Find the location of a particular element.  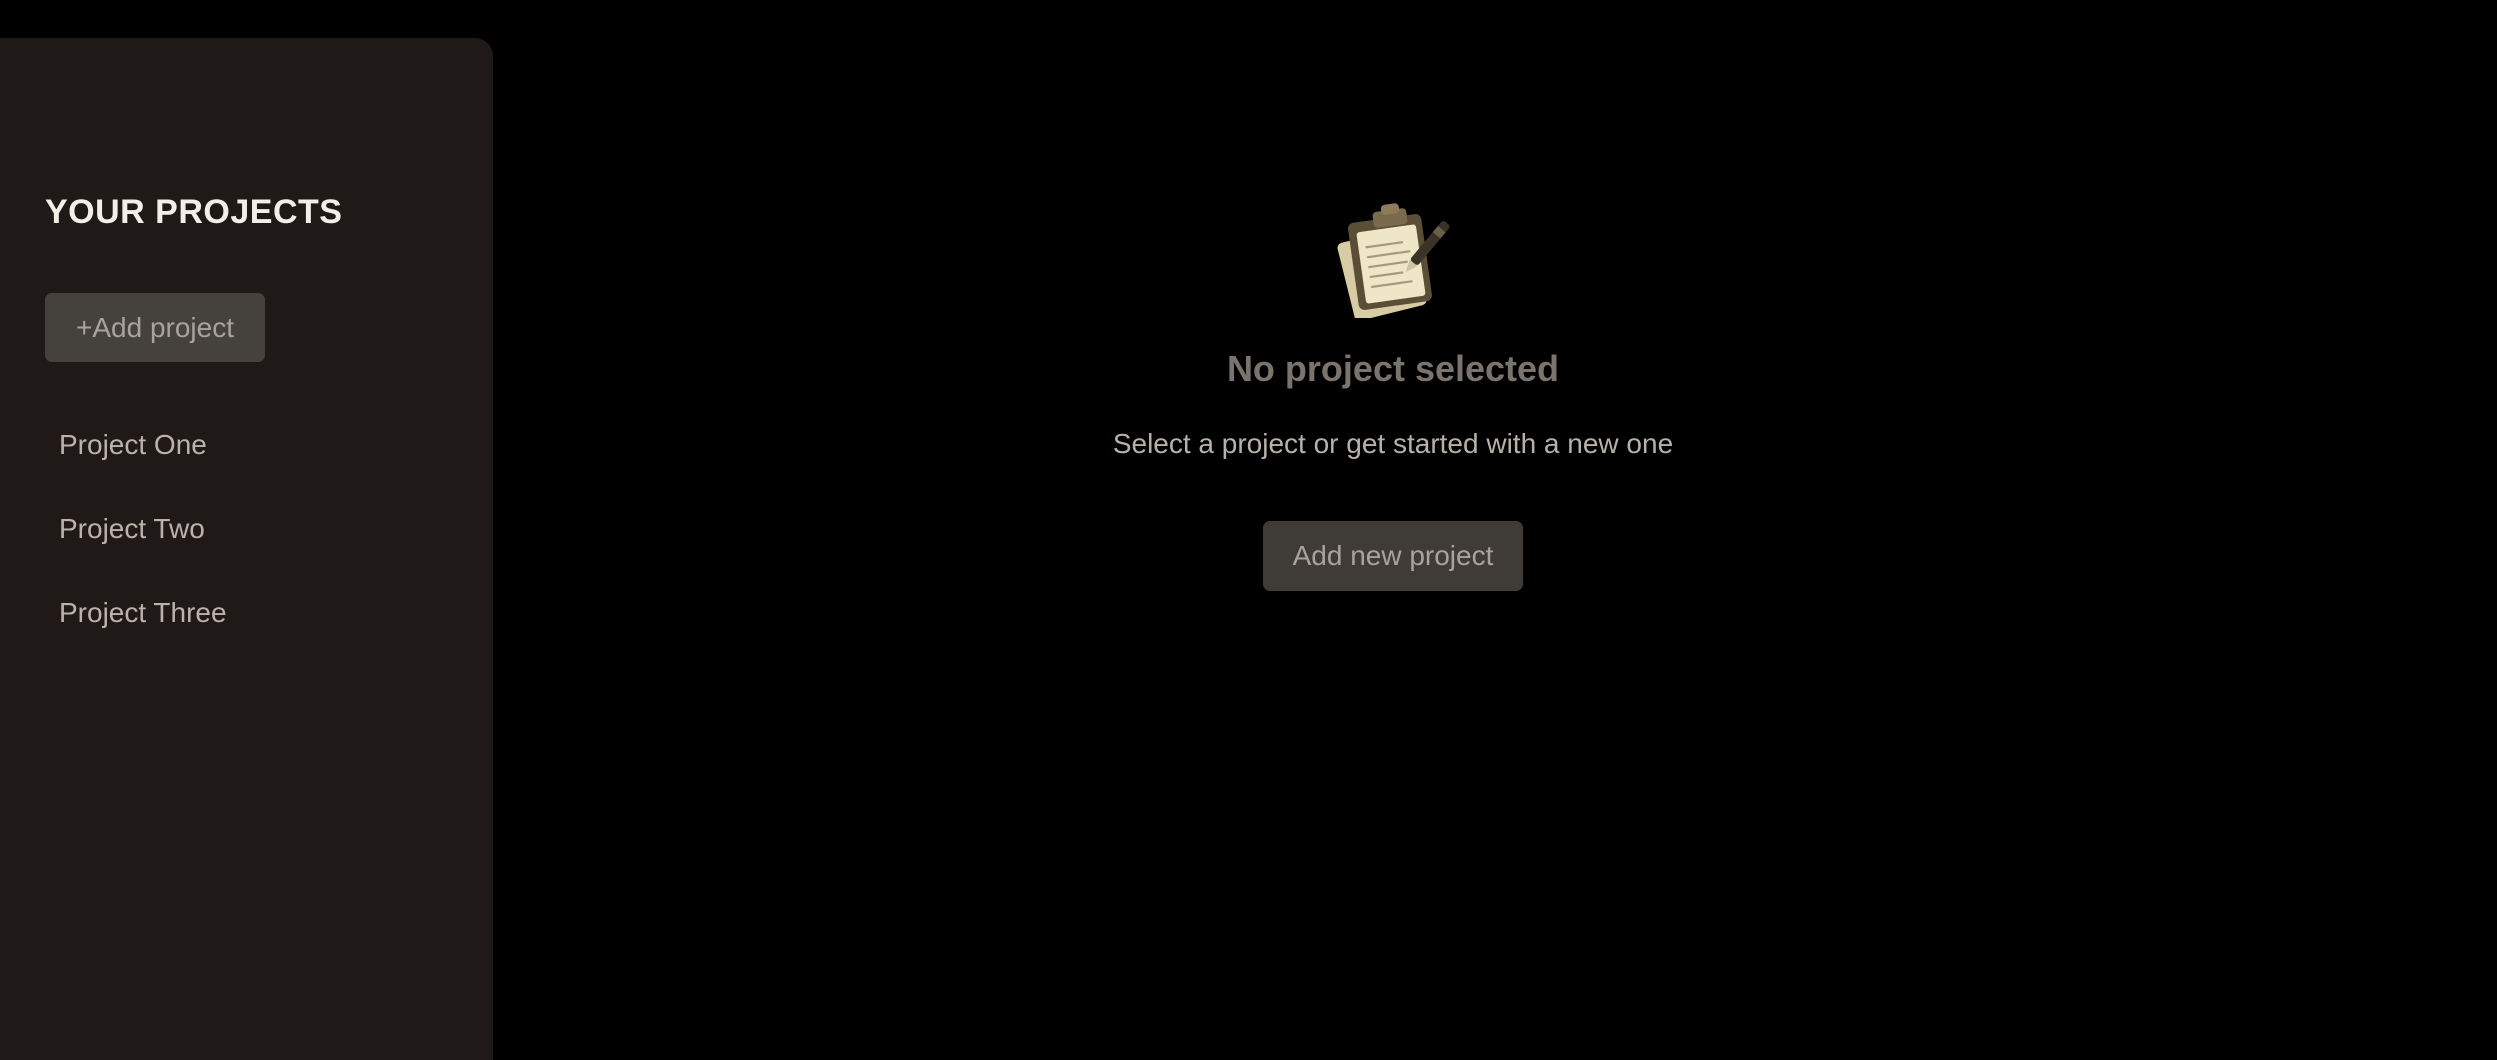

project-item-two: Project Two is located at coordinates (255, 529).